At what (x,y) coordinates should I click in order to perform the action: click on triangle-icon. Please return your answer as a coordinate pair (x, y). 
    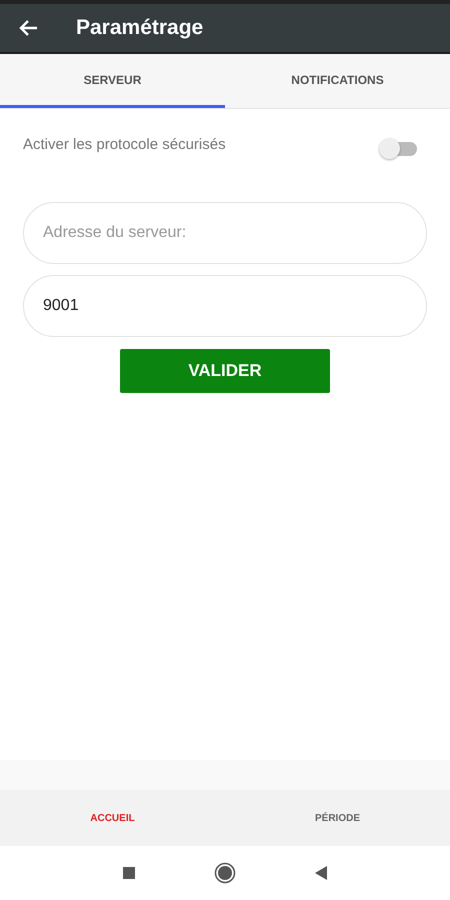
    Looking at the image, I should click on (321, 873).